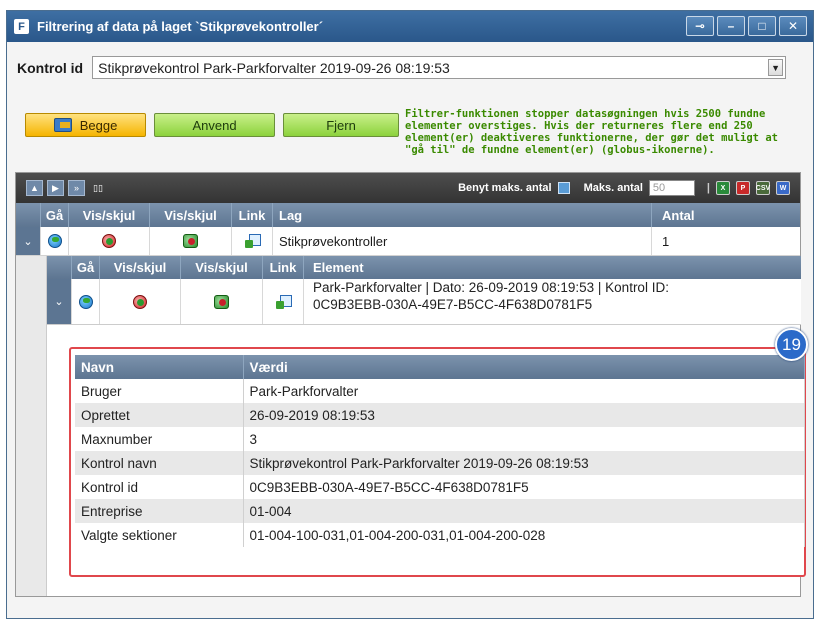 This screenshot has height=619, width=814. I want to click on detail-value: Park-Parkforvalter, so click(524, 391).